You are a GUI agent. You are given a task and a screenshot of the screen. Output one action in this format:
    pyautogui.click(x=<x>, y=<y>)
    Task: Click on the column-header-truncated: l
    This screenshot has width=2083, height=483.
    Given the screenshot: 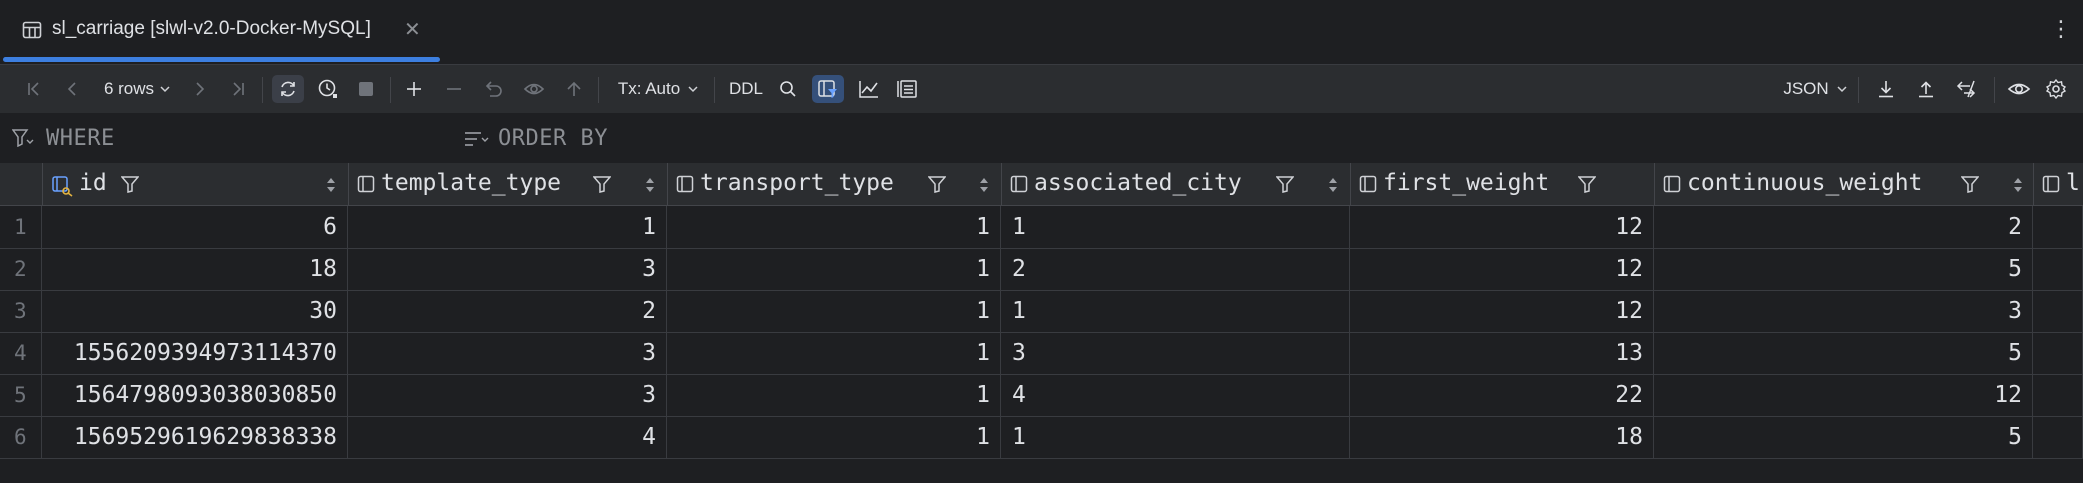 What is the action you would take?
    pyautogui.click(x=2058, y=184)
    